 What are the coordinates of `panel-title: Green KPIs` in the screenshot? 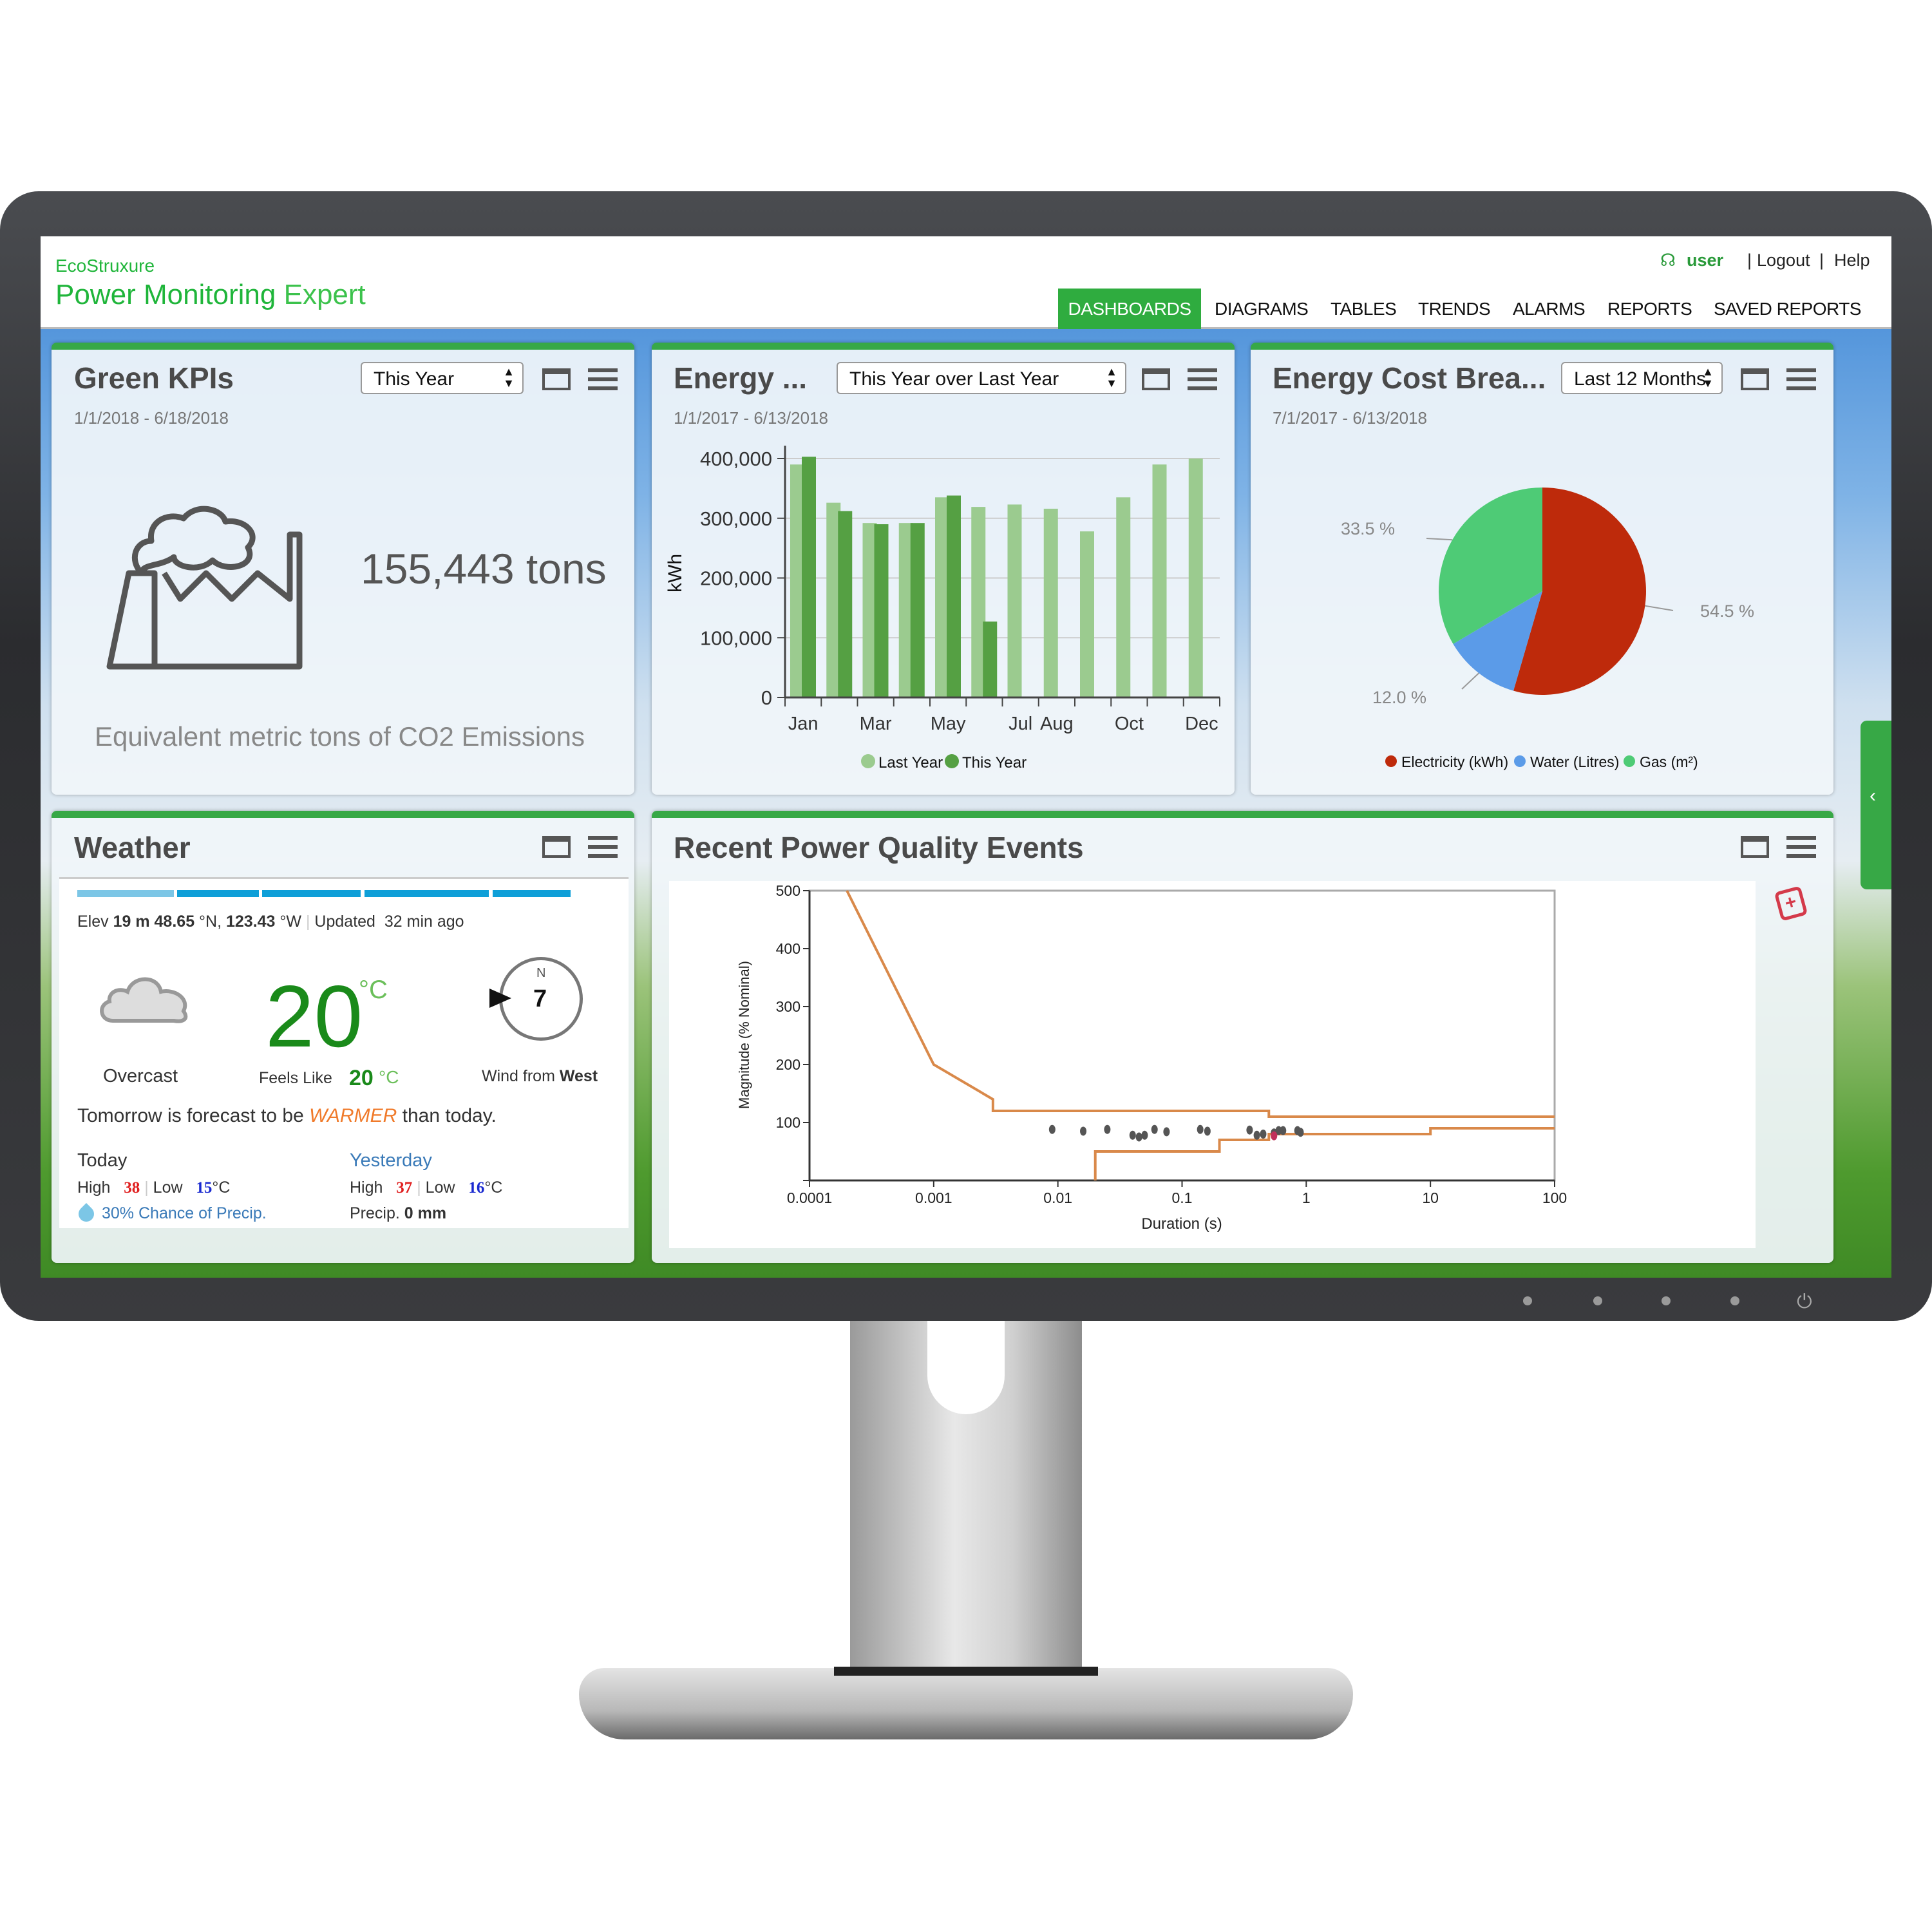 It's located at (154, 378).